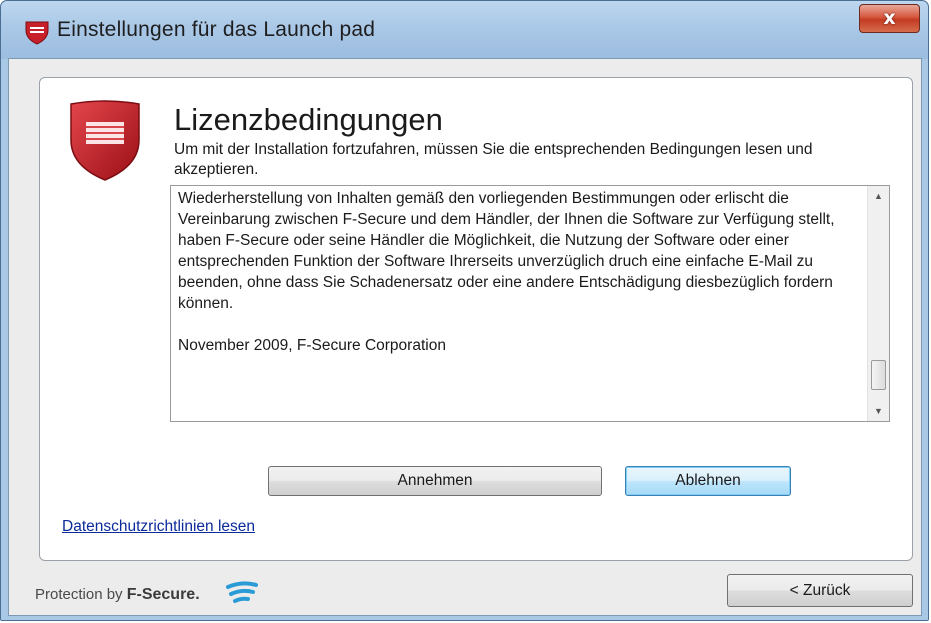 The height and width of the screenshot is (623, 931). What do you see at coordinates (242, 592) in the screenshot?
I see `f-secure-logo-icon` at bounding box center [242, 592].